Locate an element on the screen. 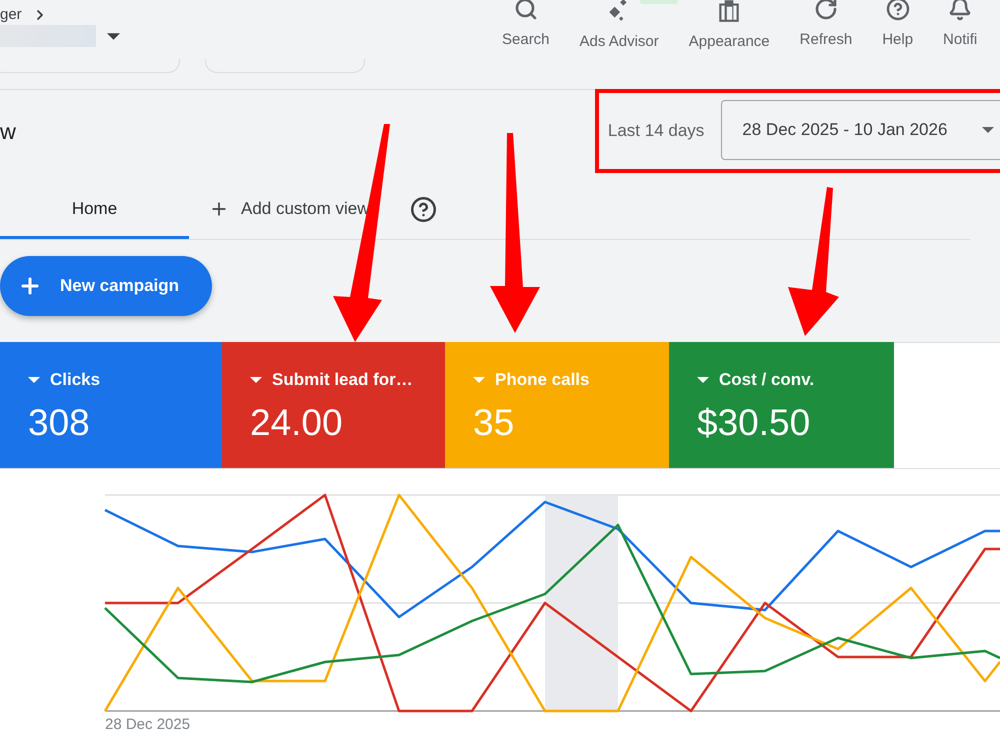 The width and height of the screenshot is (1000, 750). metric-card: Submit lead for… 24.00 is located at coordinates (333, 405).